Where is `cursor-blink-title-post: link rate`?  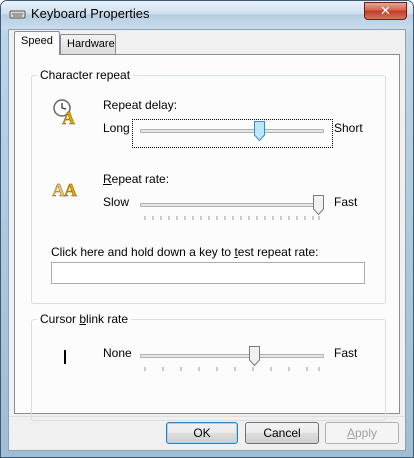 cursor-blink-title-post: link rate is located at coordinates (107, 319).